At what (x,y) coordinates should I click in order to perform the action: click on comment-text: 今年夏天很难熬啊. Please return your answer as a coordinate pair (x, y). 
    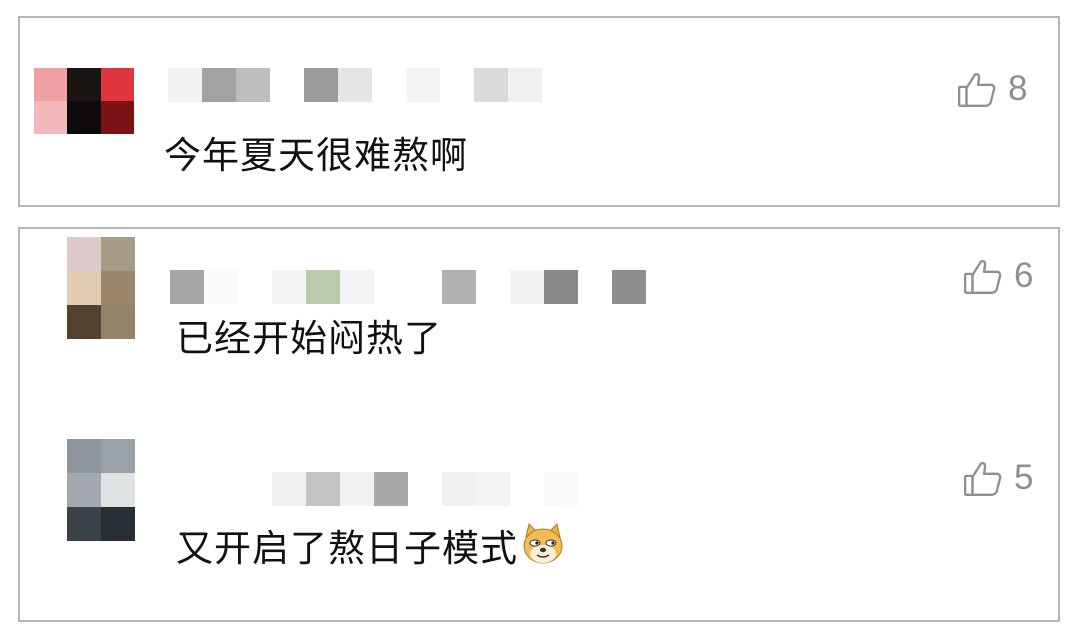
    Looking at the image, I should click on (316, 155).